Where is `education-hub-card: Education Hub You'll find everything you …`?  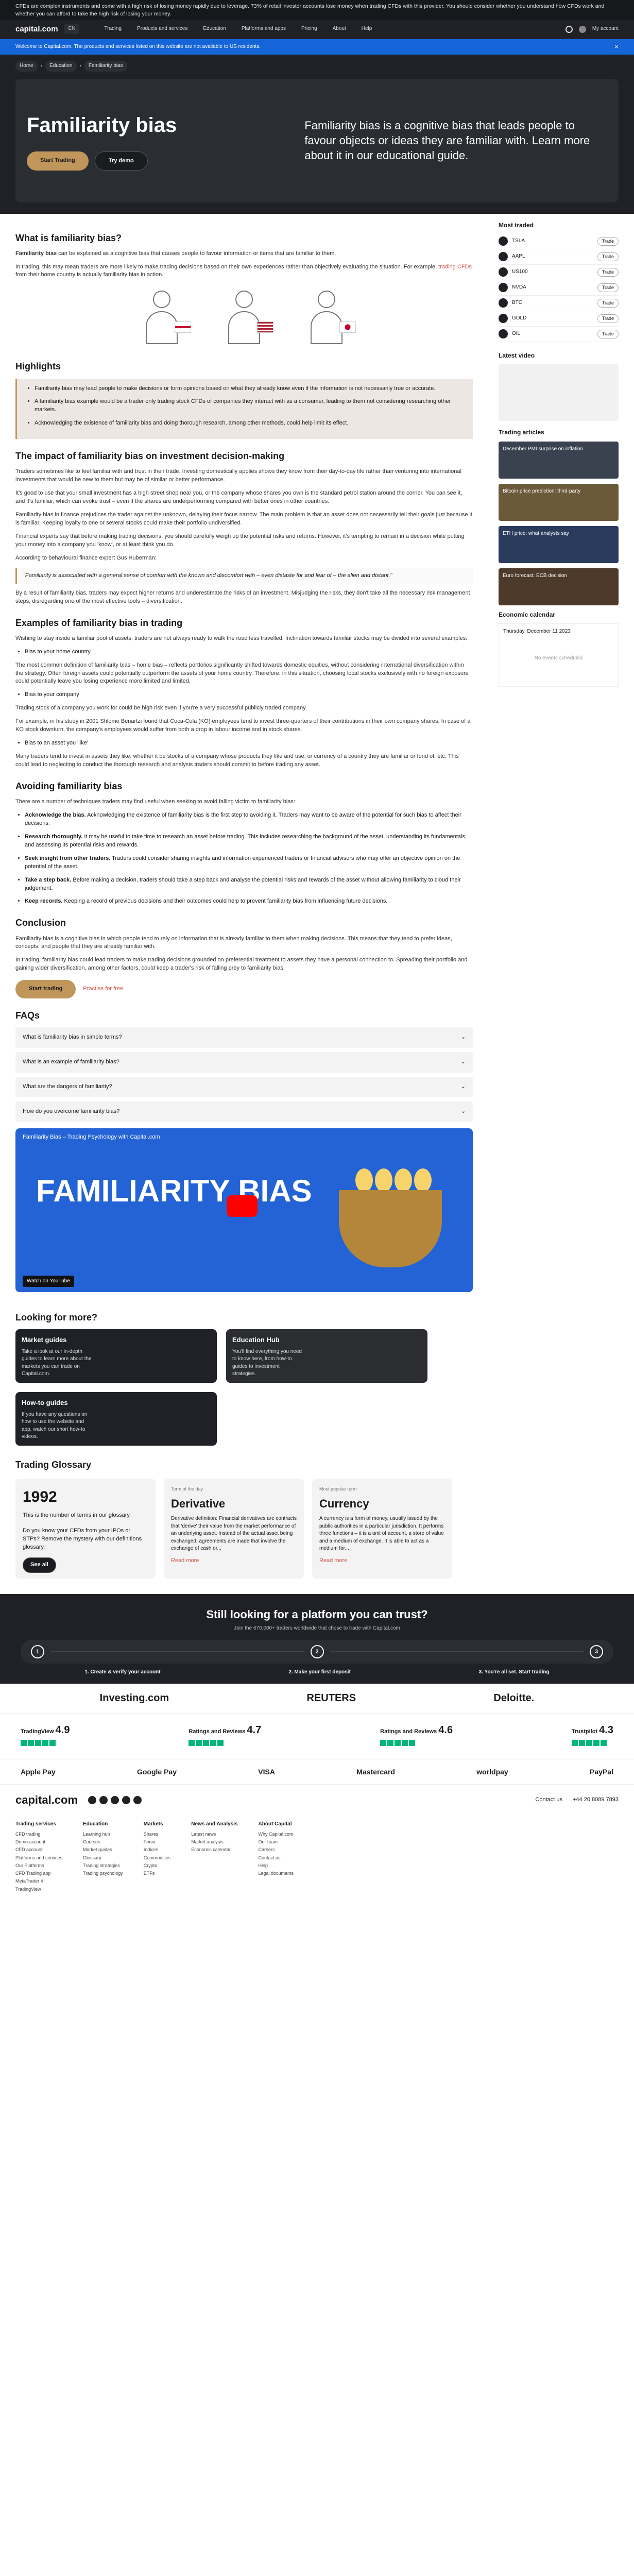 education-hub-card: Education Hub You'll find everything you … is located at coordinates (326, 1356).